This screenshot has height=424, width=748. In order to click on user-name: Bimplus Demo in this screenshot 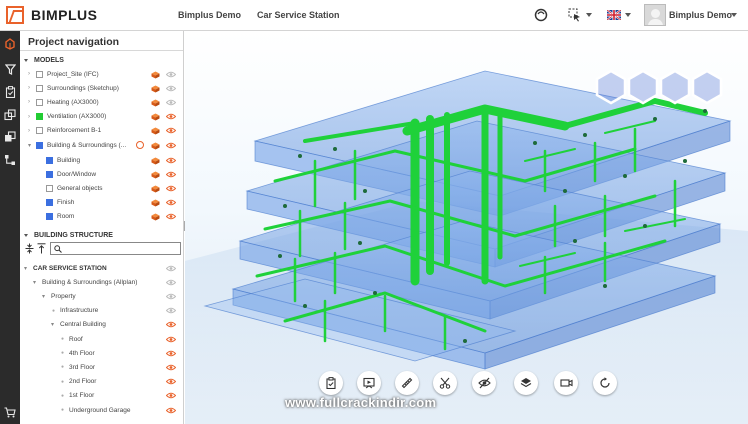, I will do `click(700, 15)`.